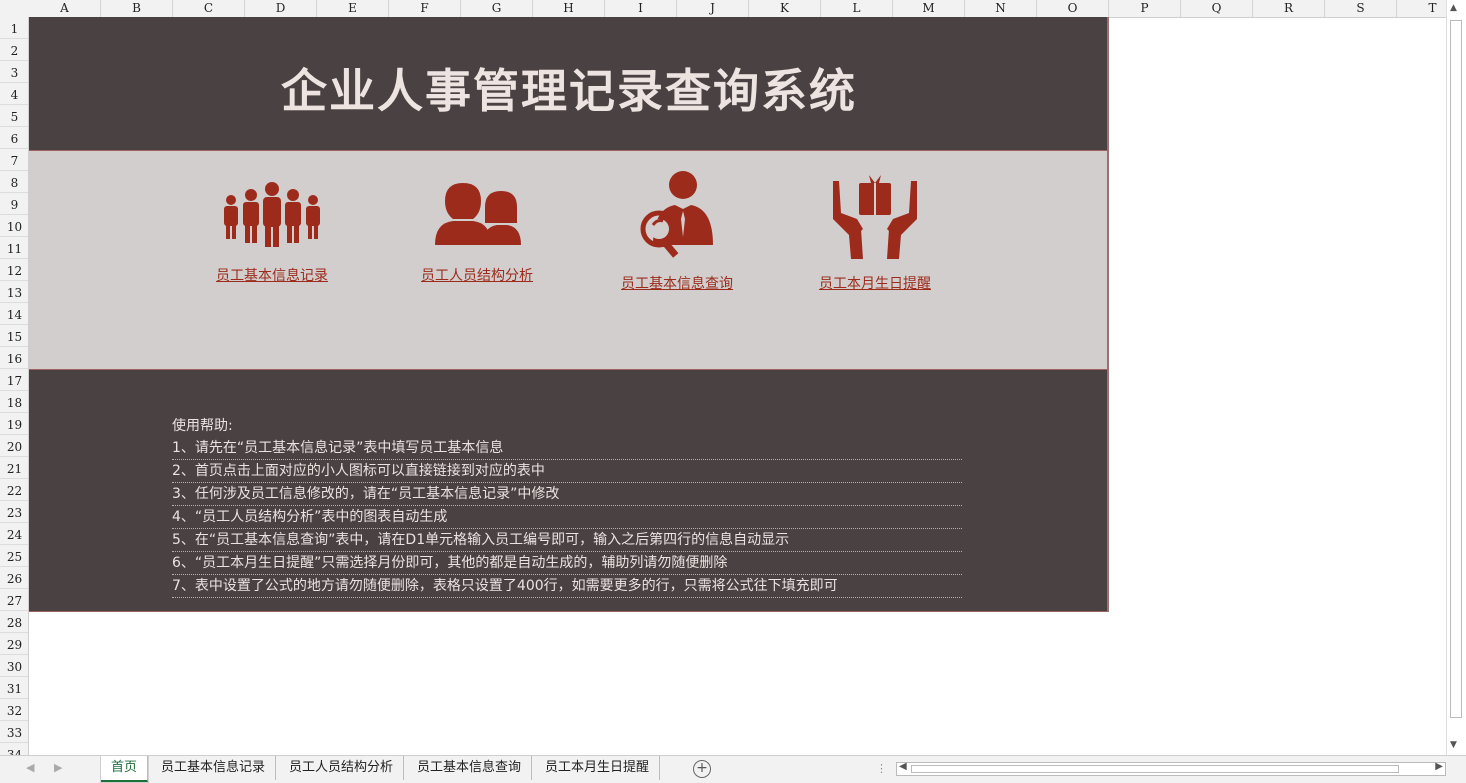 The height and width of the screenshot is (783, 1466). What do you see at coordinates (478, 214) in the screenshot?
I see `couple-icon` at bounding box center [478, 214].